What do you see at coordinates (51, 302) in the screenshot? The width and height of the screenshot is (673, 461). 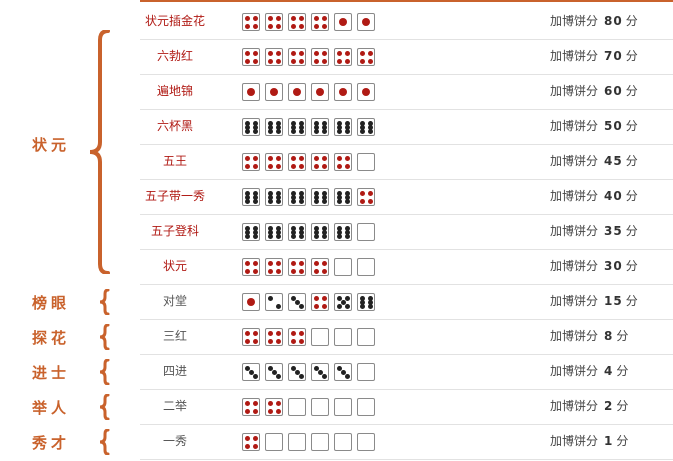 I see `category-label: 榜眼` at bounding box center [51, 302].